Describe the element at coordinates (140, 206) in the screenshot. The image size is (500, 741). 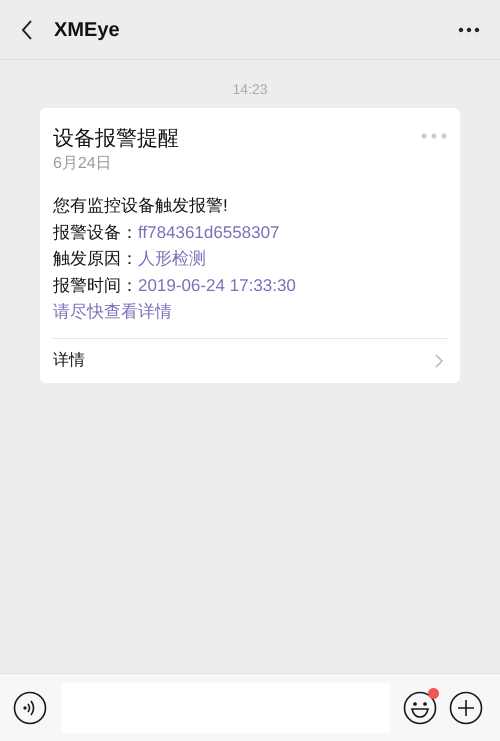
I see `alert-message: 您有监控设备触发报警!` at that location.